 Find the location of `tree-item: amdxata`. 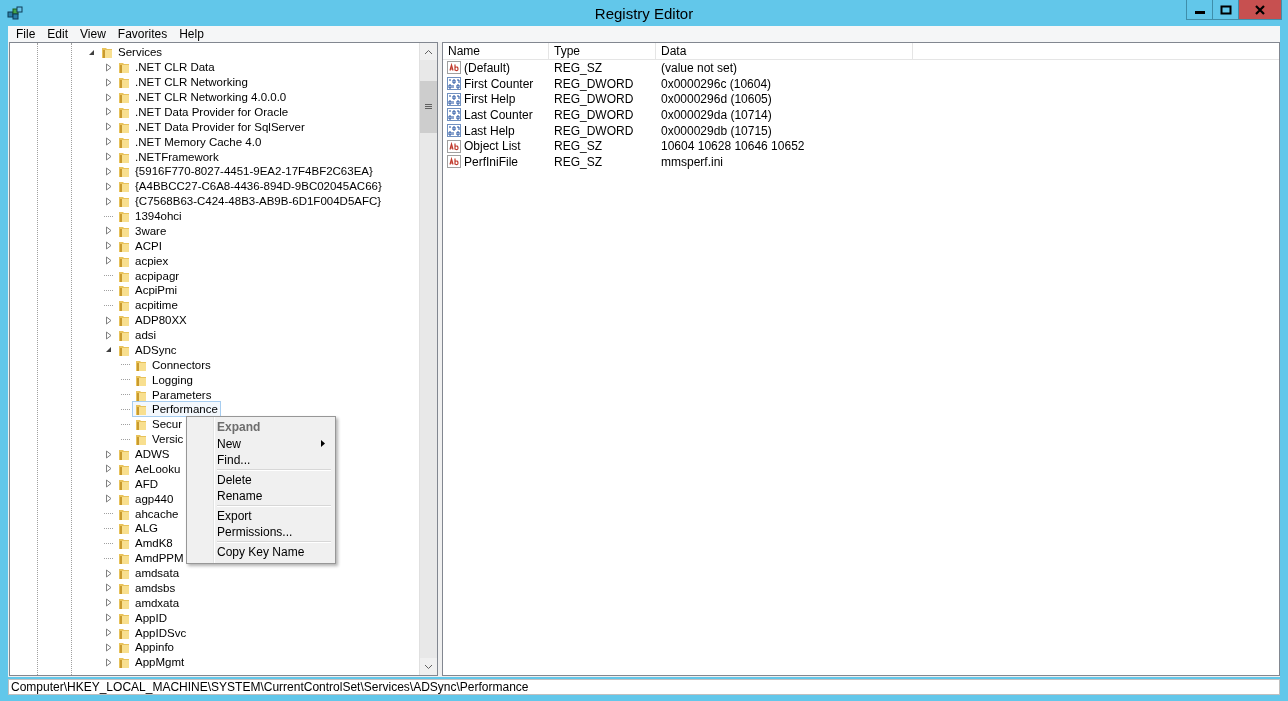

tree-item: amdxata is located at coordinates (149, 602).